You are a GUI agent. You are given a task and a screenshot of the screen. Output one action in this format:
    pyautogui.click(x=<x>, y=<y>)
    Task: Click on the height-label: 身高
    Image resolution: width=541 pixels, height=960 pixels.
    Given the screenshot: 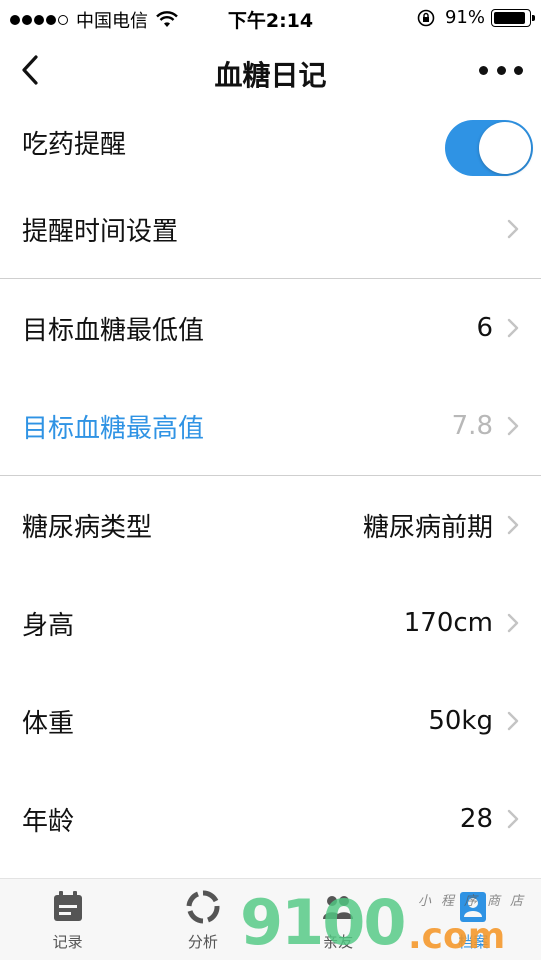 What is the action you would take?
    pyautogui.click(x=48, y=625)
    